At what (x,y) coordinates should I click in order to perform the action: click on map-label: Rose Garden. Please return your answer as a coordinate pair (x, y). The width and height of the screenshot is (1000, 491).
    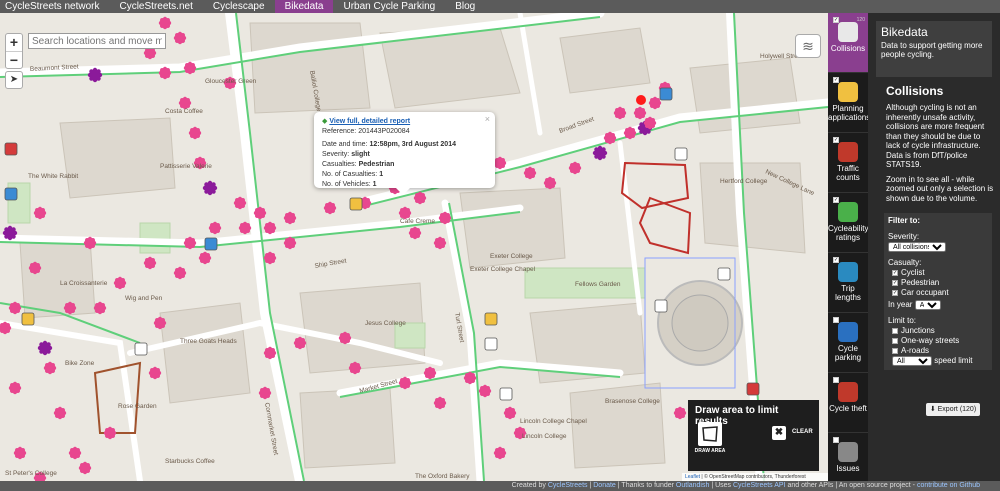
    Looking at the image, I should click on (137, 406).